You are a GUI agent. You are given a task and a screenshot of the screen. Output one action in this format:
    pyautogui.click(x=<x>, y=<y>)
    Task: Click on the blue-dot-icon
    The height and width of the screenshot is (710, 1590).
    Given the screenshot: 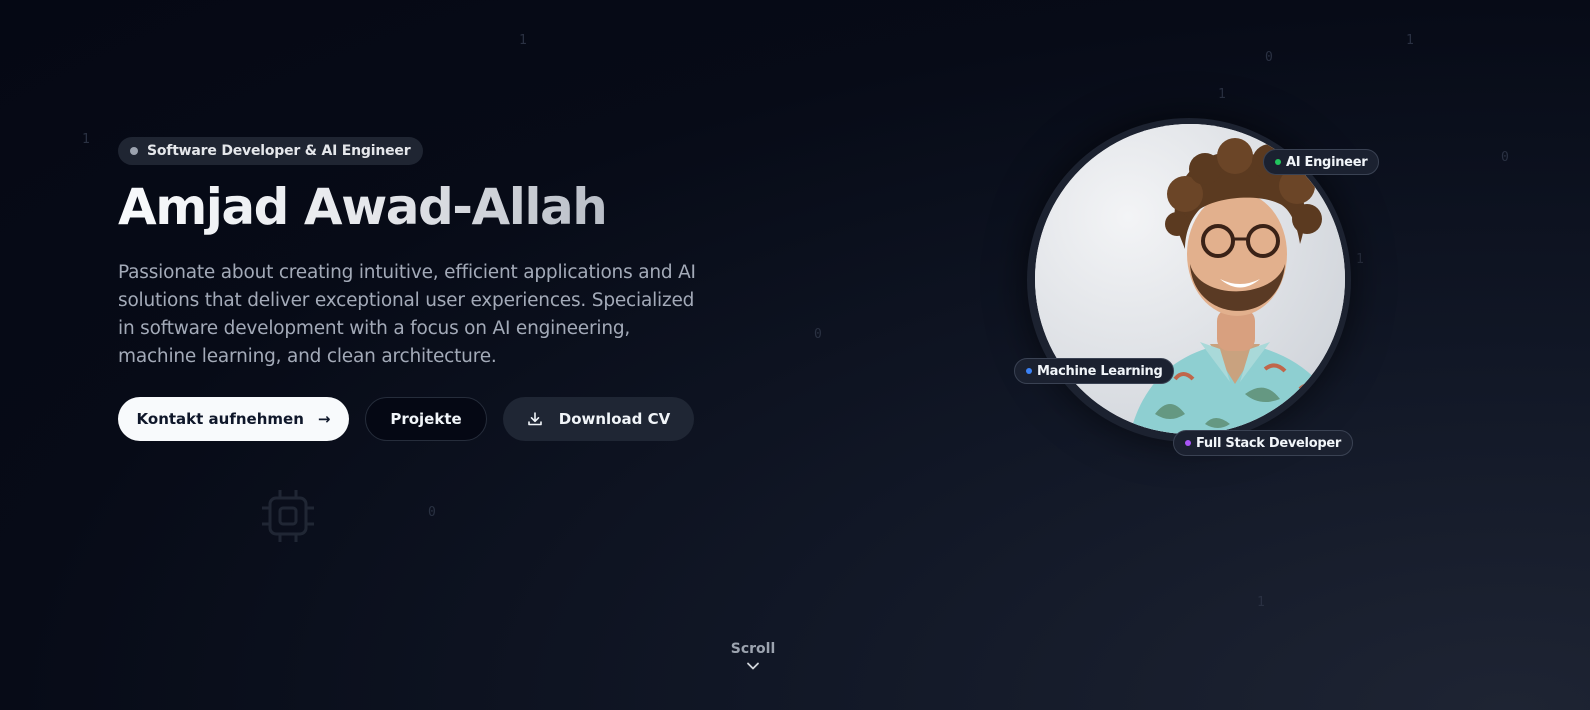 What is the action you would take?
    pyautogui.click(x=1029, y=371)
    